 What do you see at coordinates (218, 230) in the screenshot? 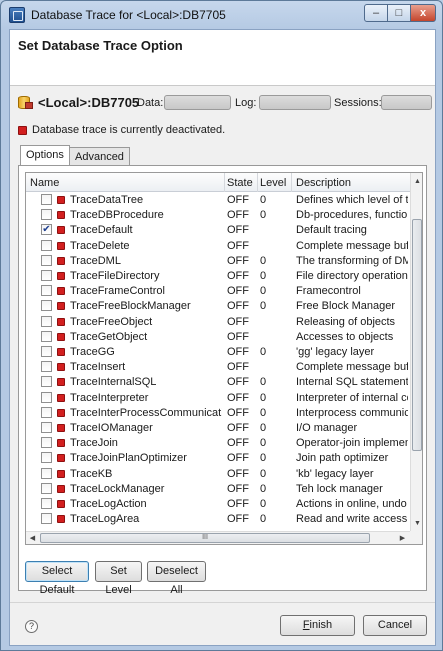
I see `table-row: ✔ TraceDefault OFF Default tracing` at bounding box center [218, 230].